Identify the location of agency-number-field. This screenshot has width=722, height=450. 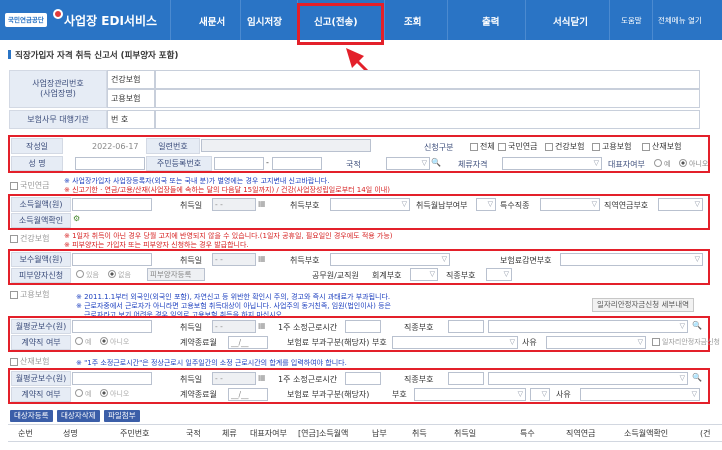
(427, 119).